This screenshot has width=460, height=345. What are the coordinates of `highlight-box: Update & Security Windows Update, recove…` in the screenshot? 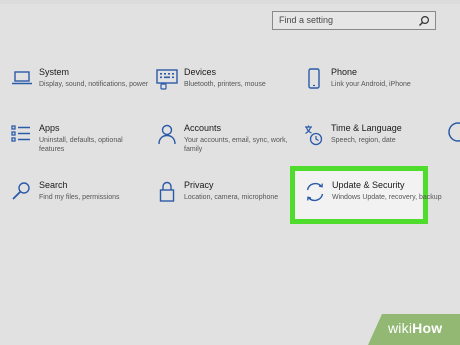 It's located at (366, 195).